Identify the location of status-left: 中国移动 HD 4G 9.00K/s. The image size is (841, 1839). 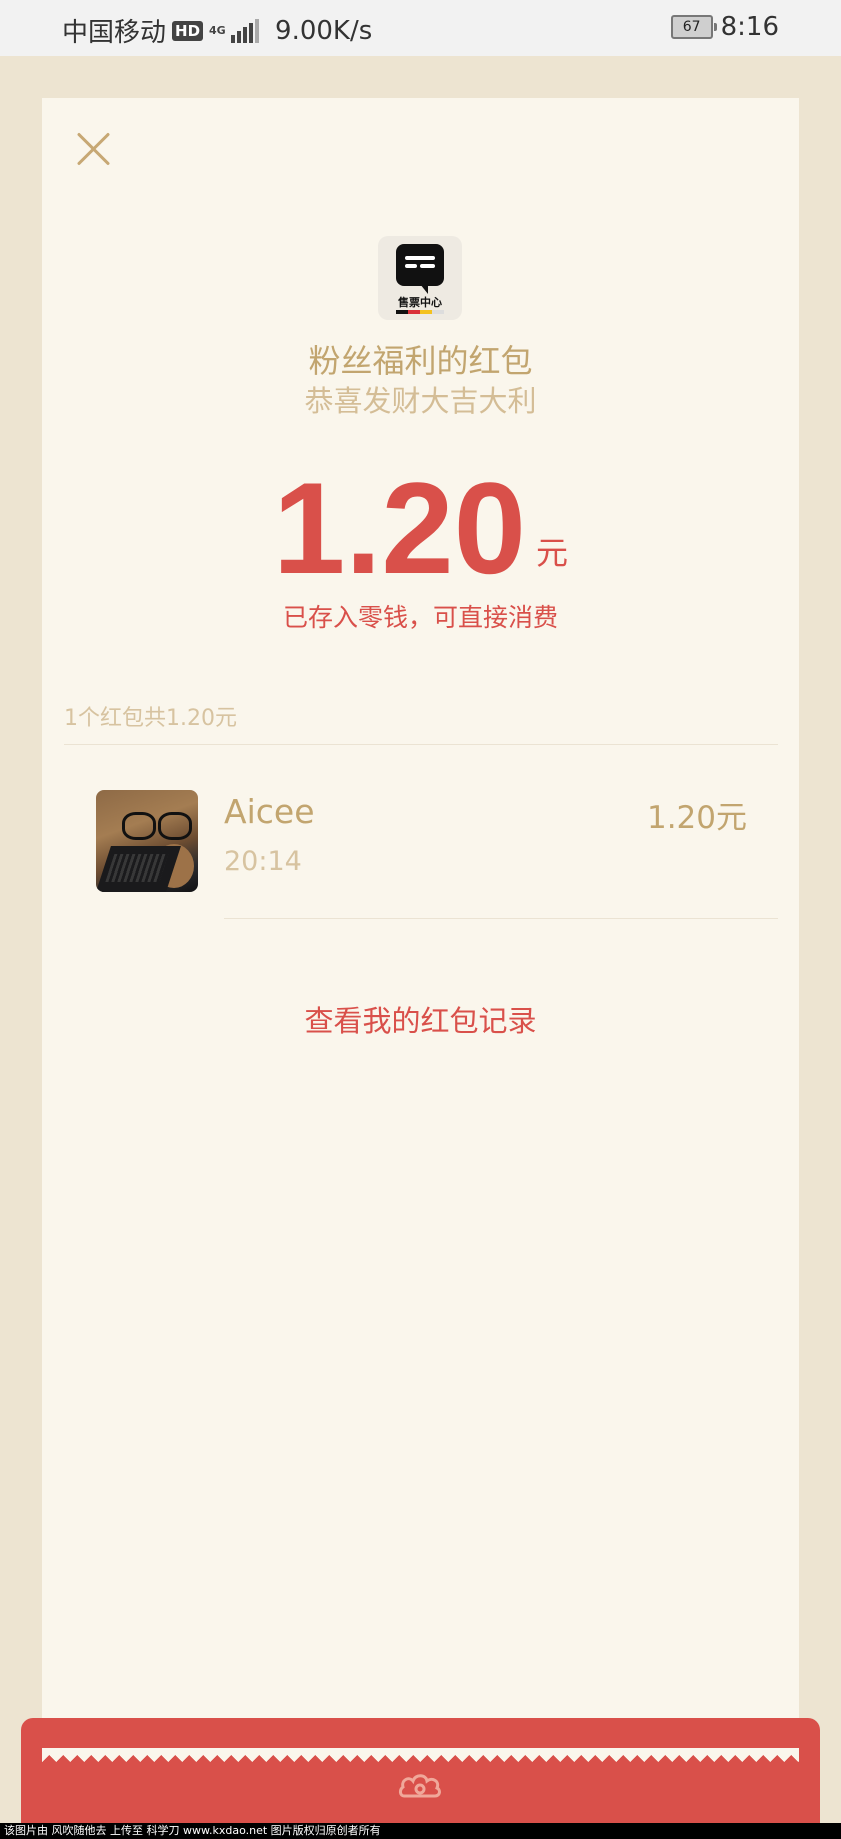
(217, 30).